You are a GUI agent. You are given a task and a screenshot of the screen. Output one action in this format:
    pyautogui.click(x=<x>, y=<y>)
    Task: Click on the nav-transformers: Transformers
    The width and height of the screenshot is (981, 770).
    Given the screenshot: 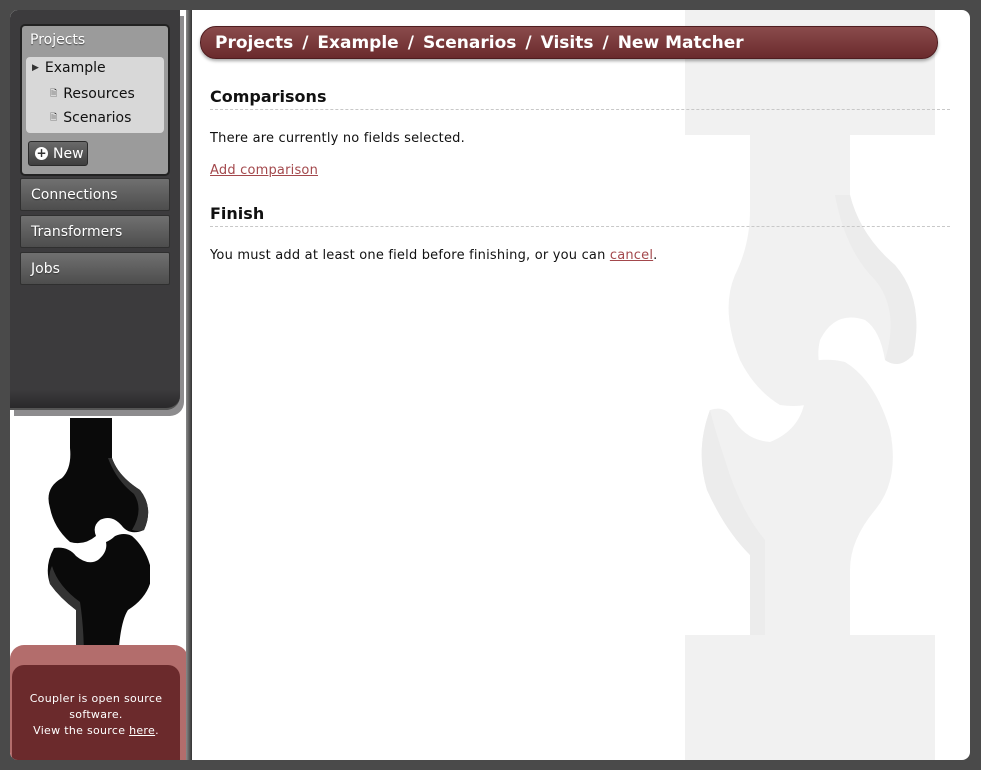 What is the action you would take?
    pyautogui.click(x=95, y=231)
    